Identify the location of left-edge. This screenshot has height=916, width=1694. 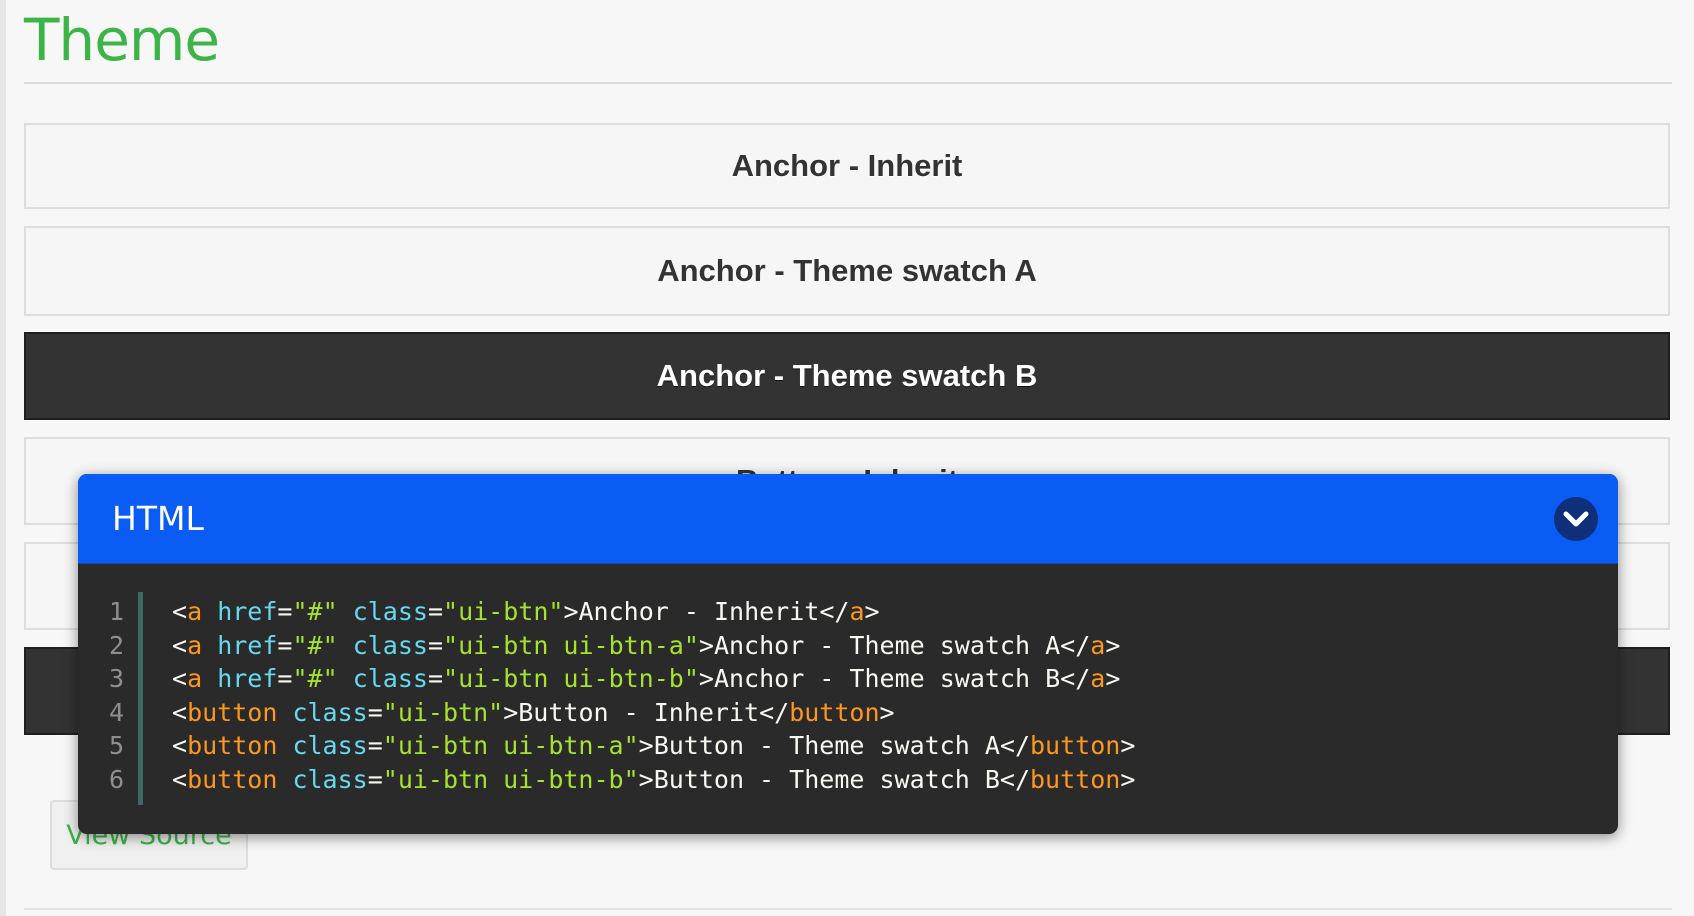
(3, 458).